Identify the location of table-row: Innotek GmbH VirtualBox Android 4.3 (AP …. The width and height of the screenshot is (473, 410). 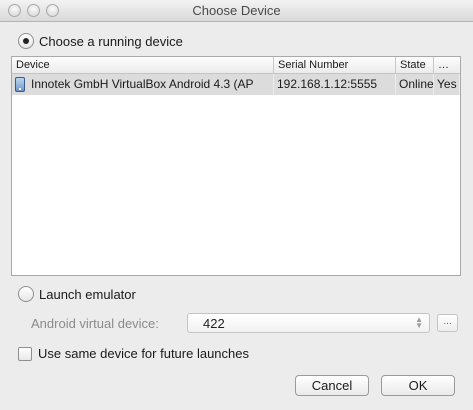
(236, 84).